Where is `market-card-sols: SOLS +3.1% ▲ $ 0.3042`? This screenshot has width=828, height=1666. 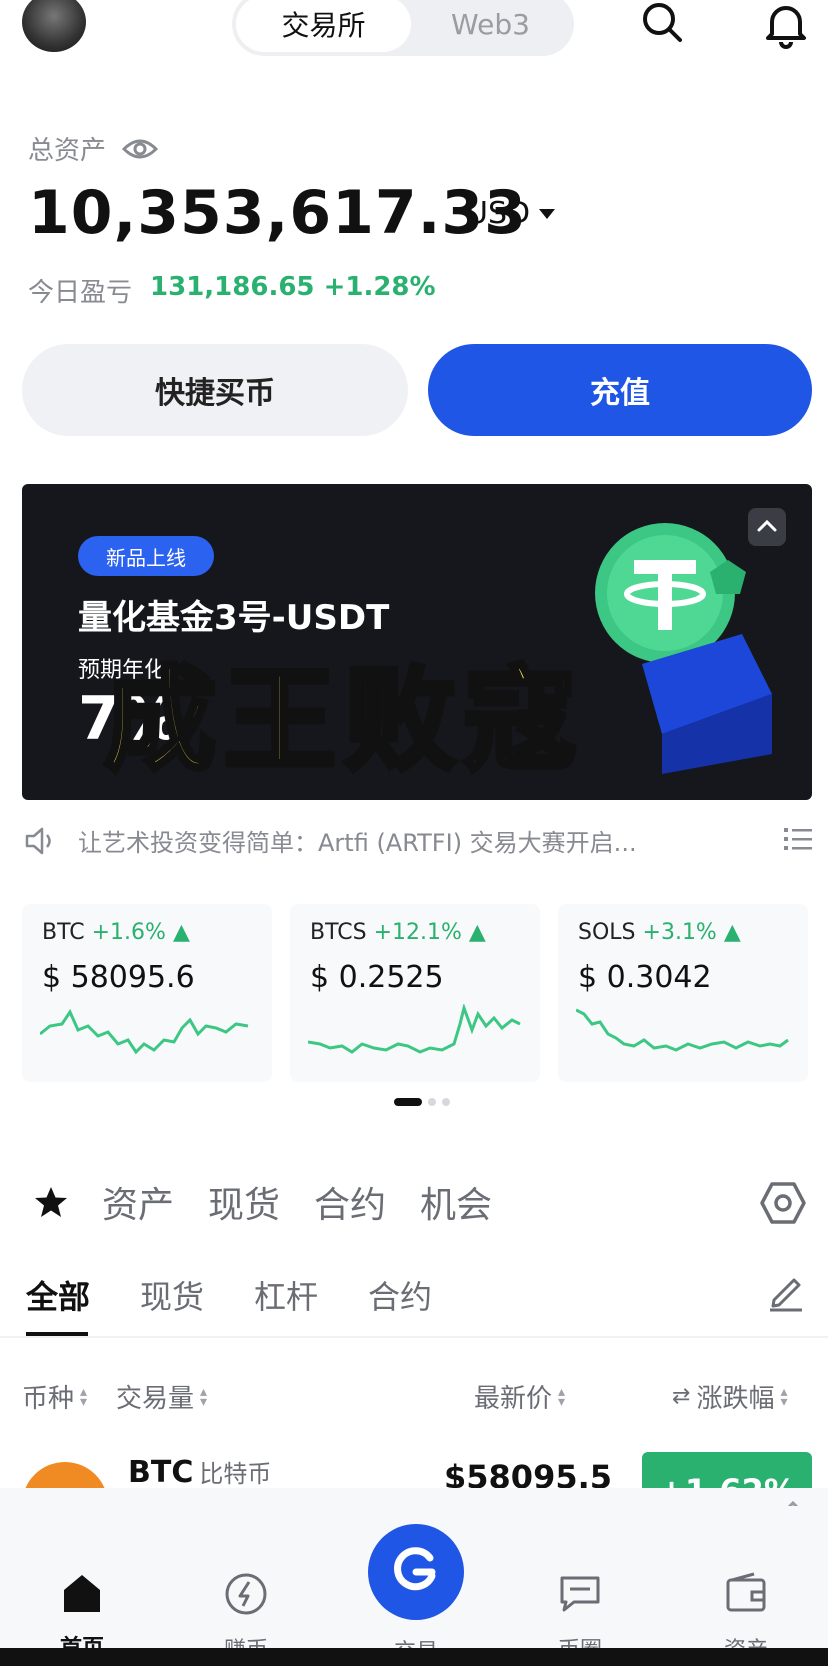
market-card-sols: SOLS +3.1% ▲ $ 0.3042 is located at coordinates (683, 993).